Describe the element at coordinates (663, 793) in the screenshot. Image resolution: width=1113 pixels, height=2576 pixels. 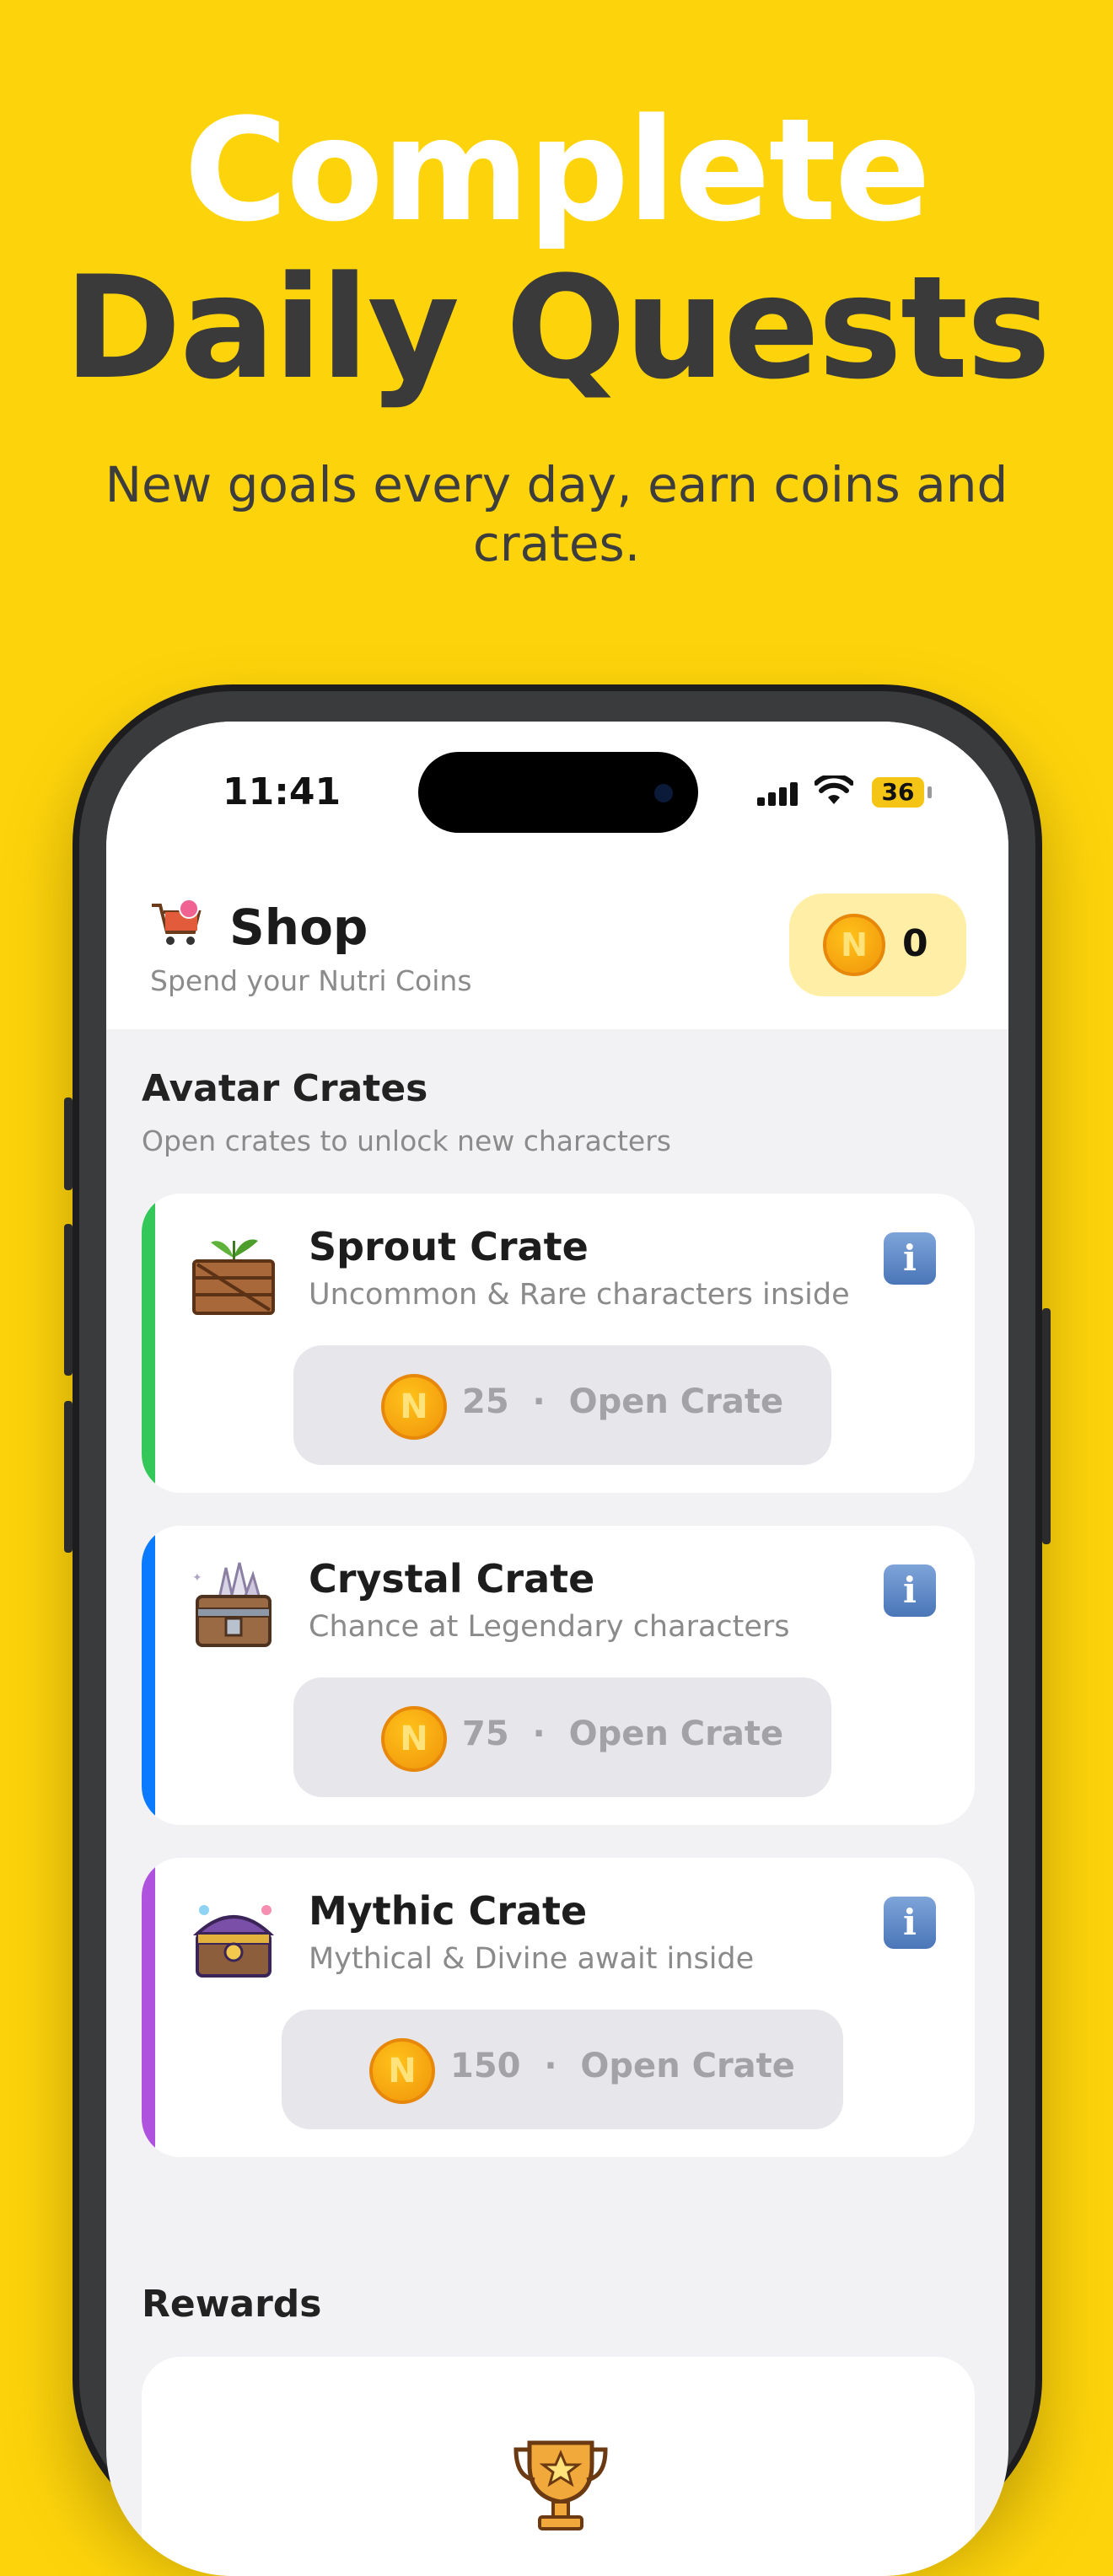
I see `camera-icon` at that location.